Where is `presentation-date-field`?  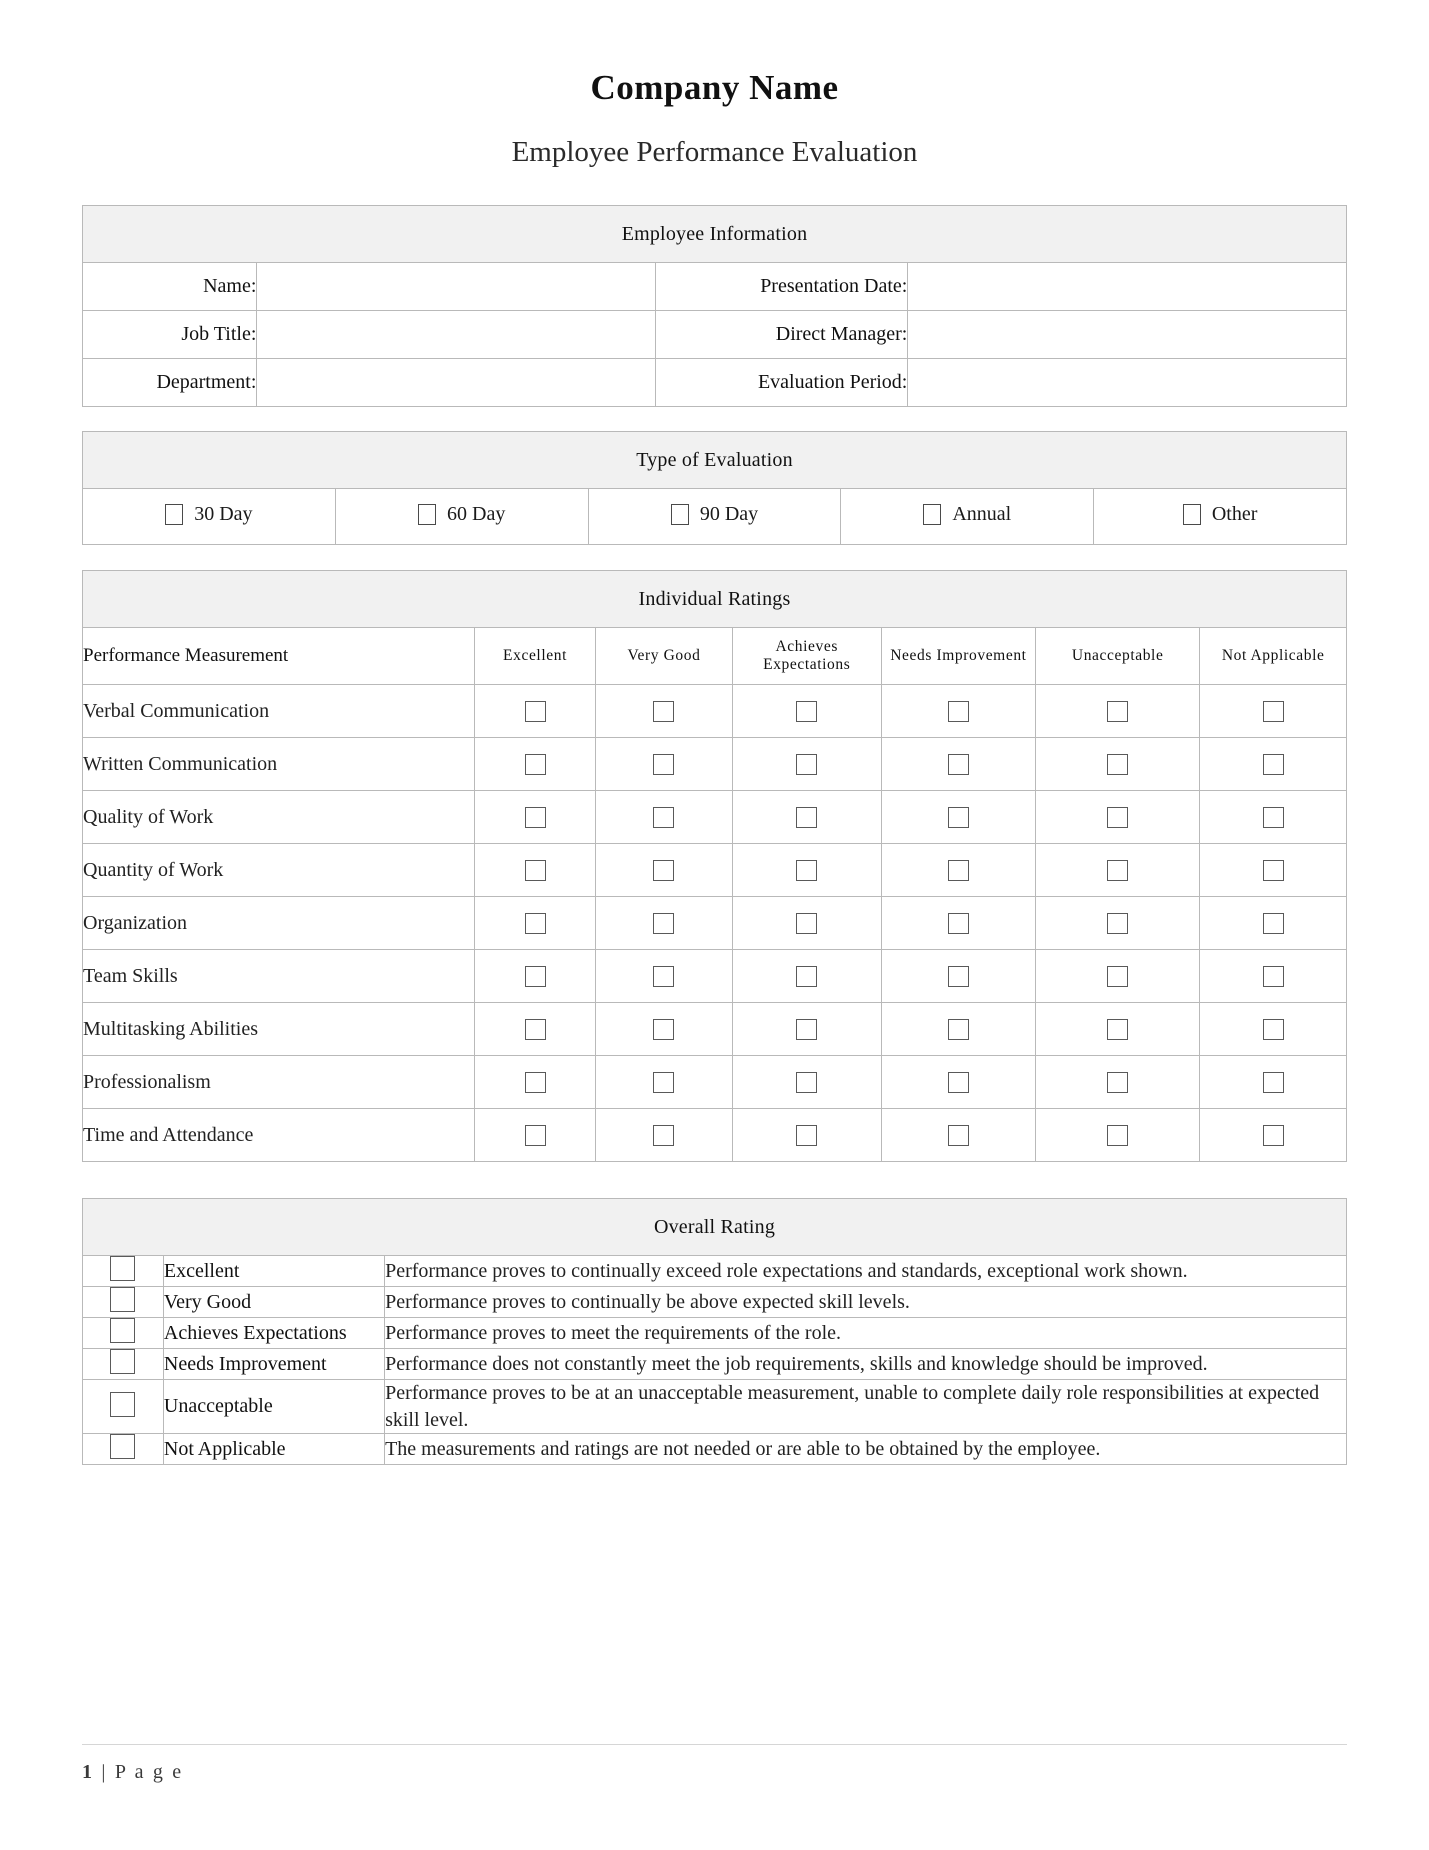
presentation-date-field is located at coordinates (1127, 286).